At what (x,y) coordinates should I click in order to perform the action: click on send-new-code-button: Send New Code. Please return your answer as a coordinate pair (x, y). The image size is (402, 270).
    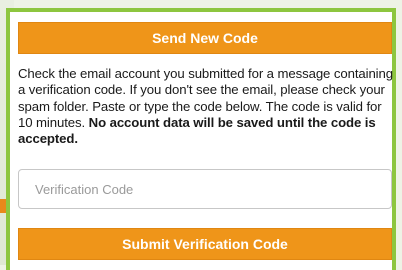
    Looking at the image, I should click on (205, 38).